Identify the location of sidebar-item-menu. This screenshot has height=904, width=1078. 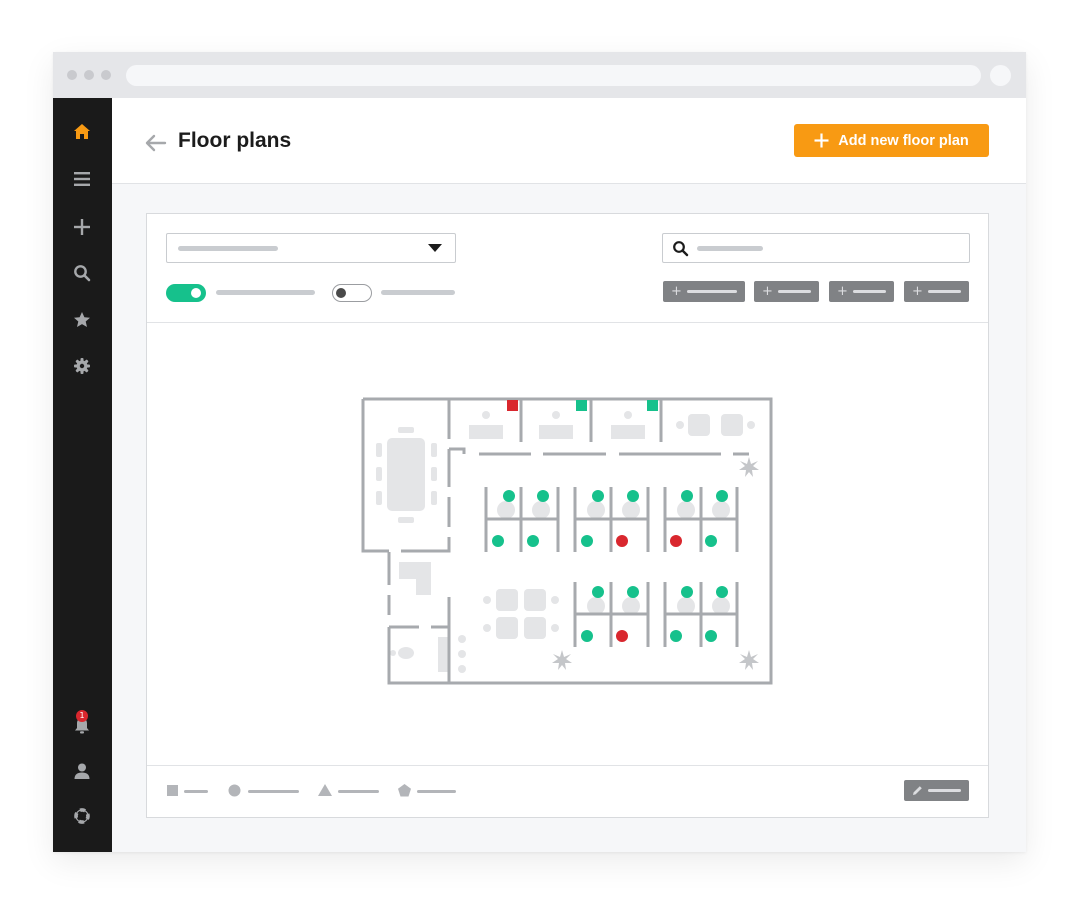
(82, 179).